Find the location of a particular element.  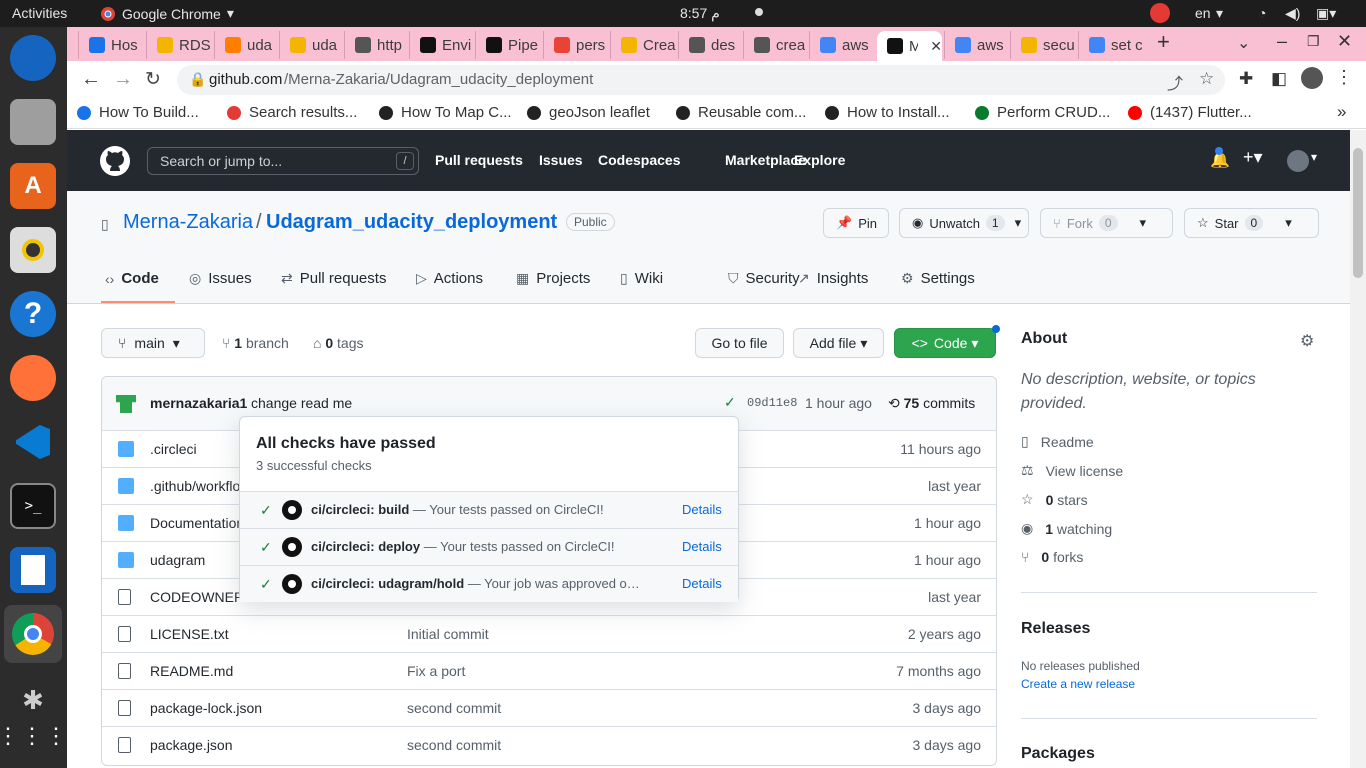

reload-button: ↻ is located at coordinates (153, 79).